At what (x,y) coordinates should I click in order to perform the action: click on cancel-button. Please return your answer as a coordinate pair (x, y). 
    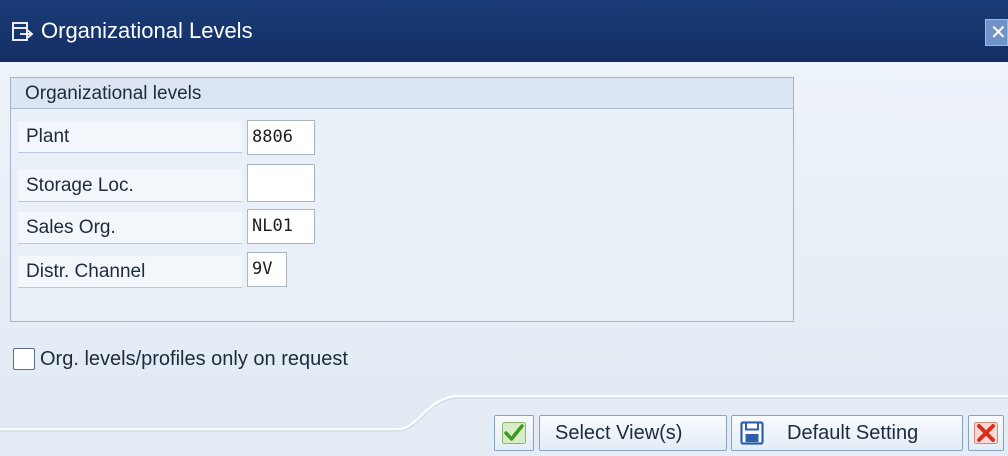
    Looking at the image, I should click on (986, 433).